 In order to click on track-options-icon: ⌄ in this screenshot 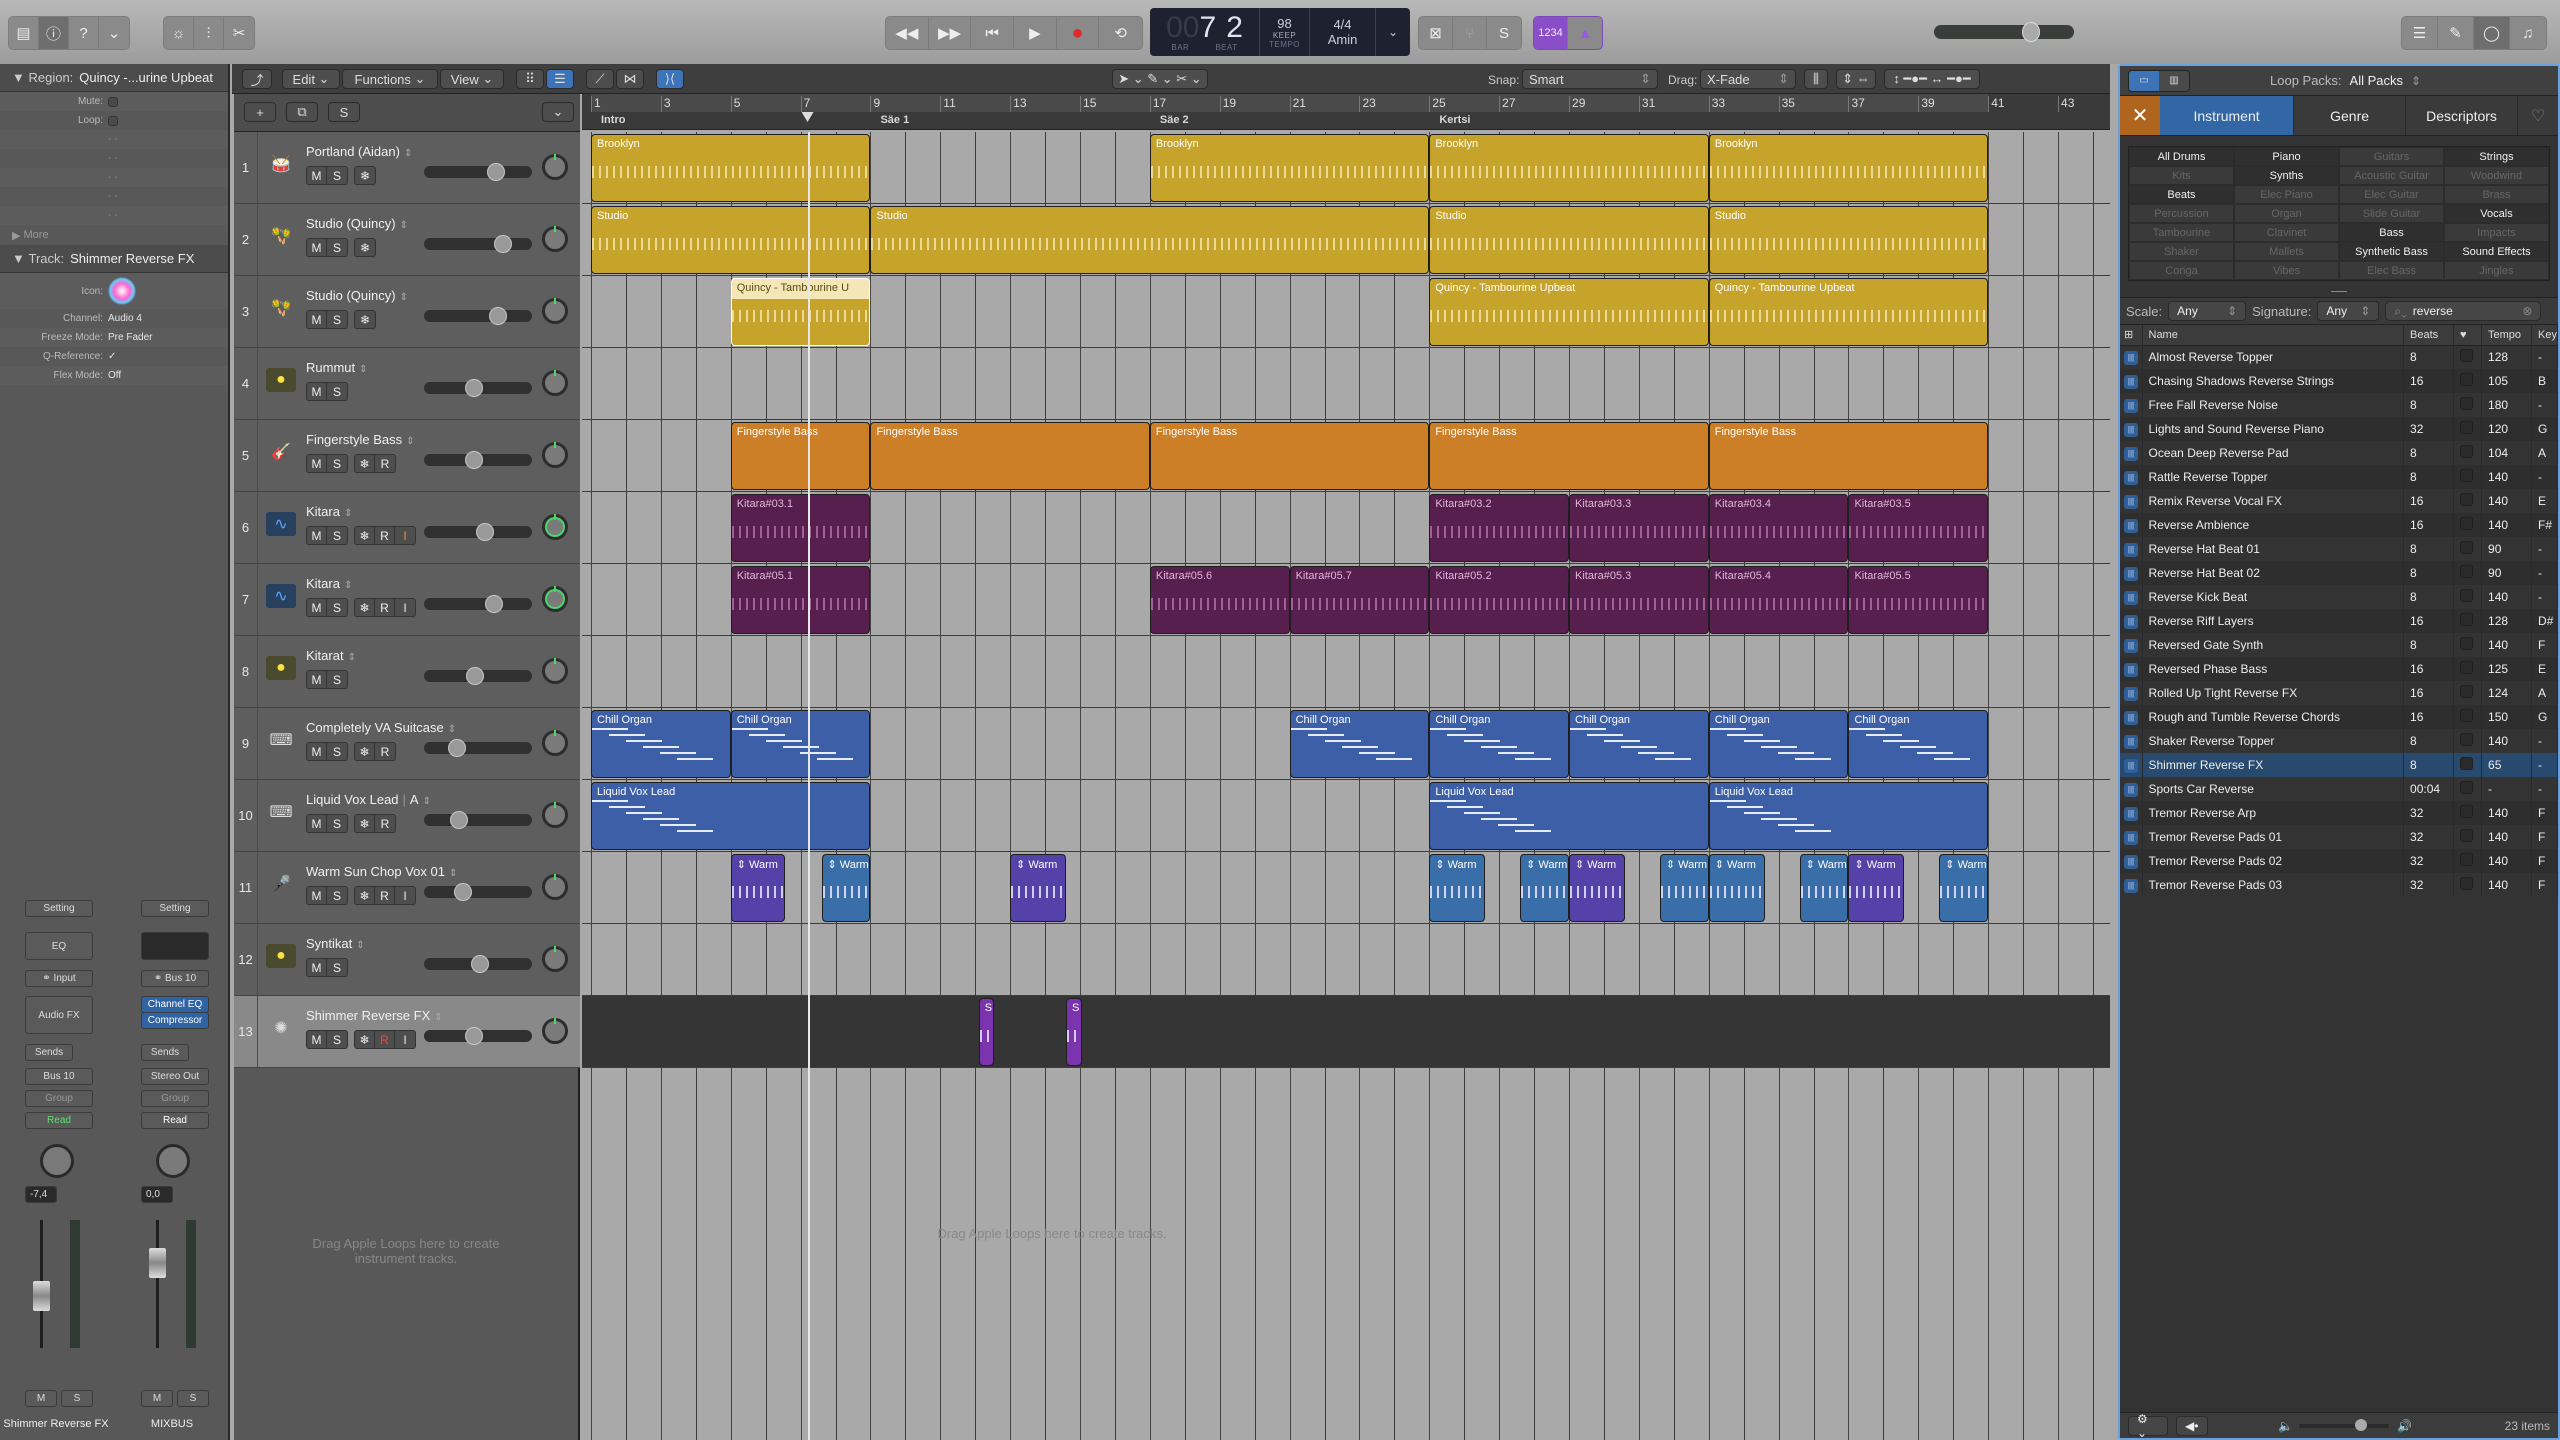, I will do `click(558, 112)`.